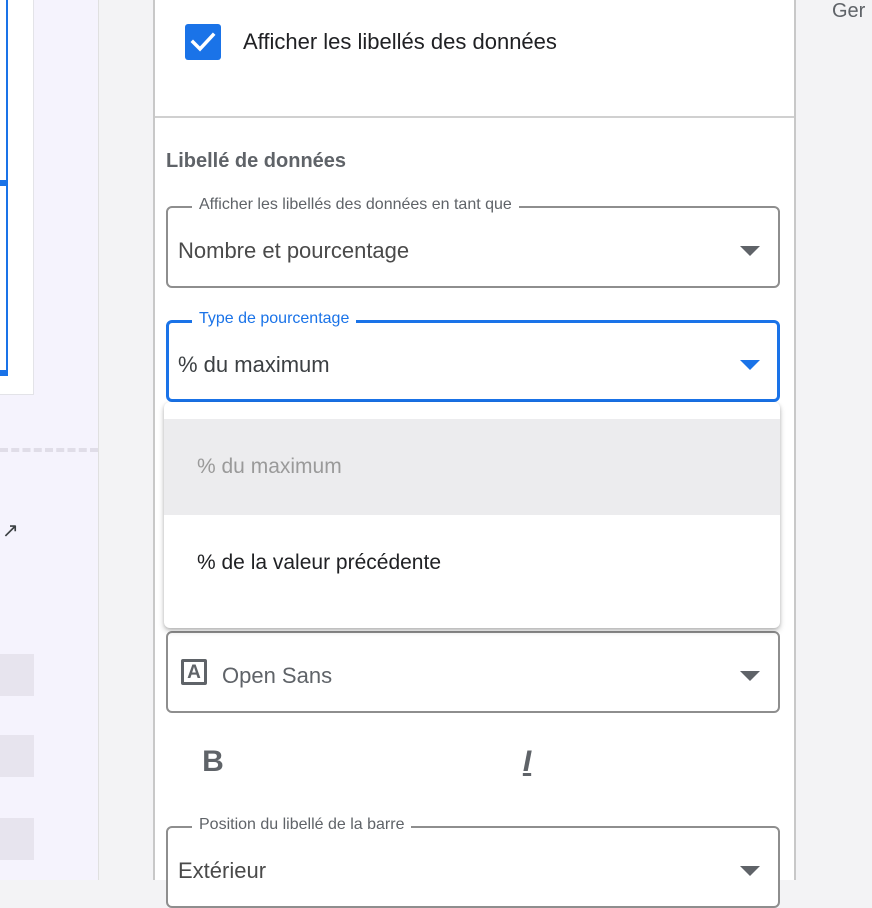 This screenshot has height=908, width=872. What do you see at coordinates (17, 197) in the screenshot?
I see `chart-preview` at bounding box center [17, 197].